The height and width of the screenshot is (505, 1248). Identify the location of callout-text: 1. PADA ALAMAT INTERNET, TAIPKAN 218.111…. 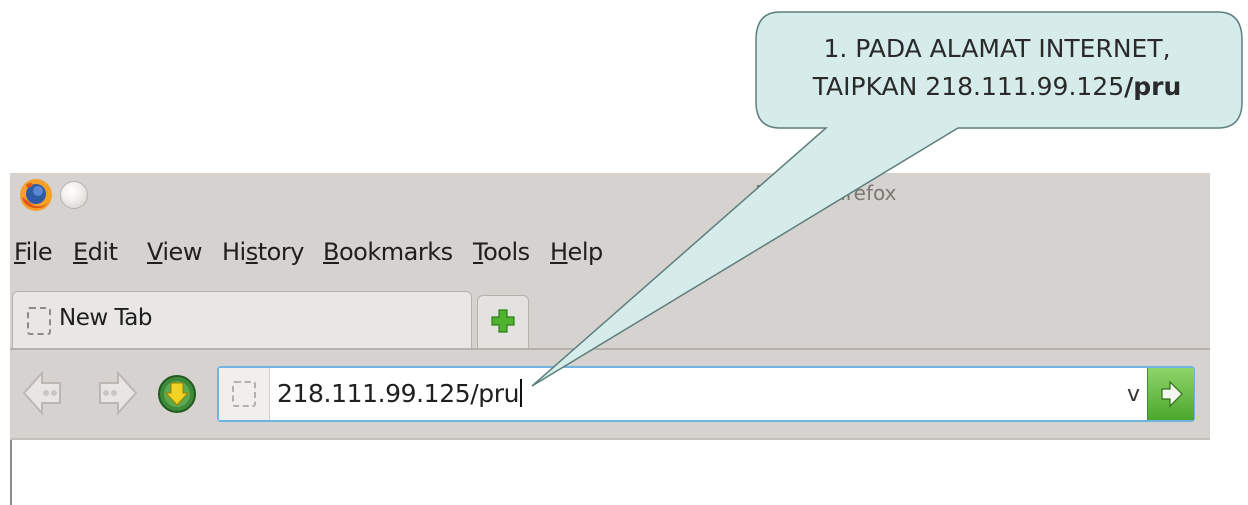
(997, 68).